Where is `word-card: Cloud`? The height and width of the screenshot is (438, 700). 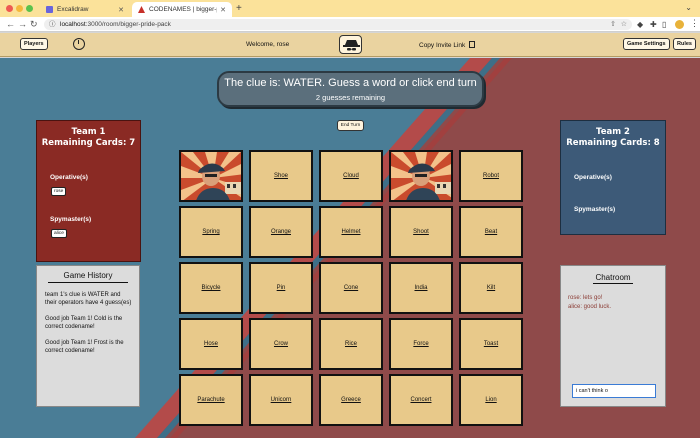
word-card: Cloud is located at coordinates (351, 176).